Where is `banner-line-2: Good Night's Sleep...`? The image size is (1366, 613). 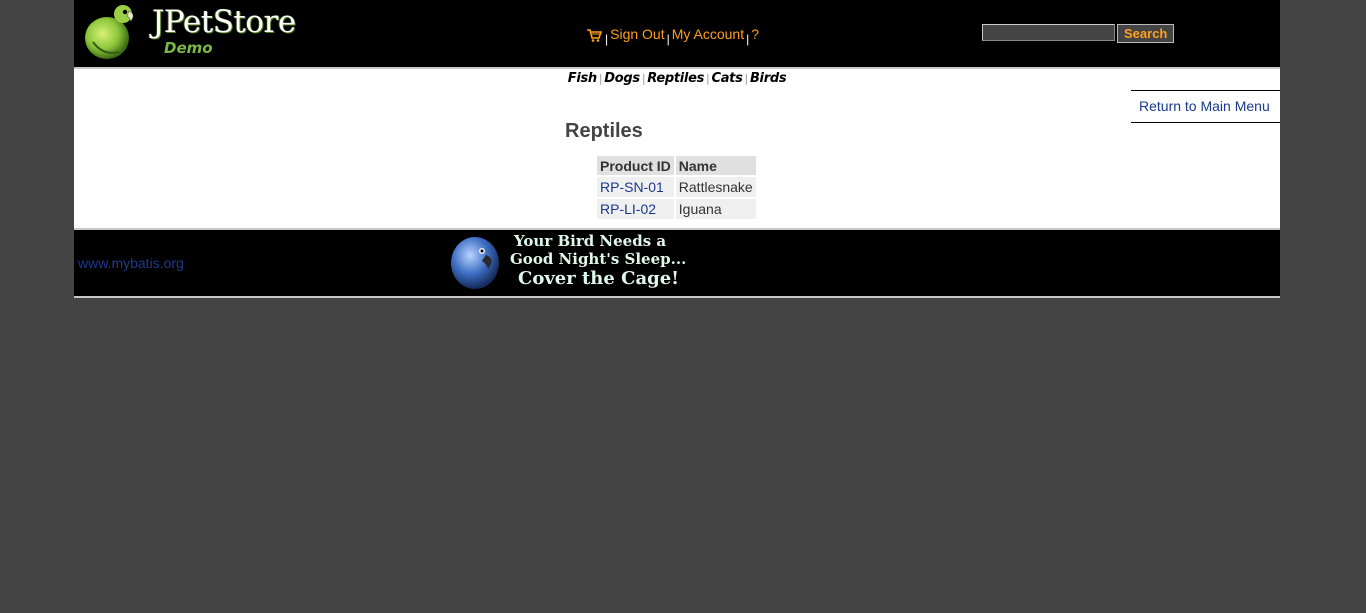 banner-line-2: Good Night's Sleep... is located at coordinates (598, 259).